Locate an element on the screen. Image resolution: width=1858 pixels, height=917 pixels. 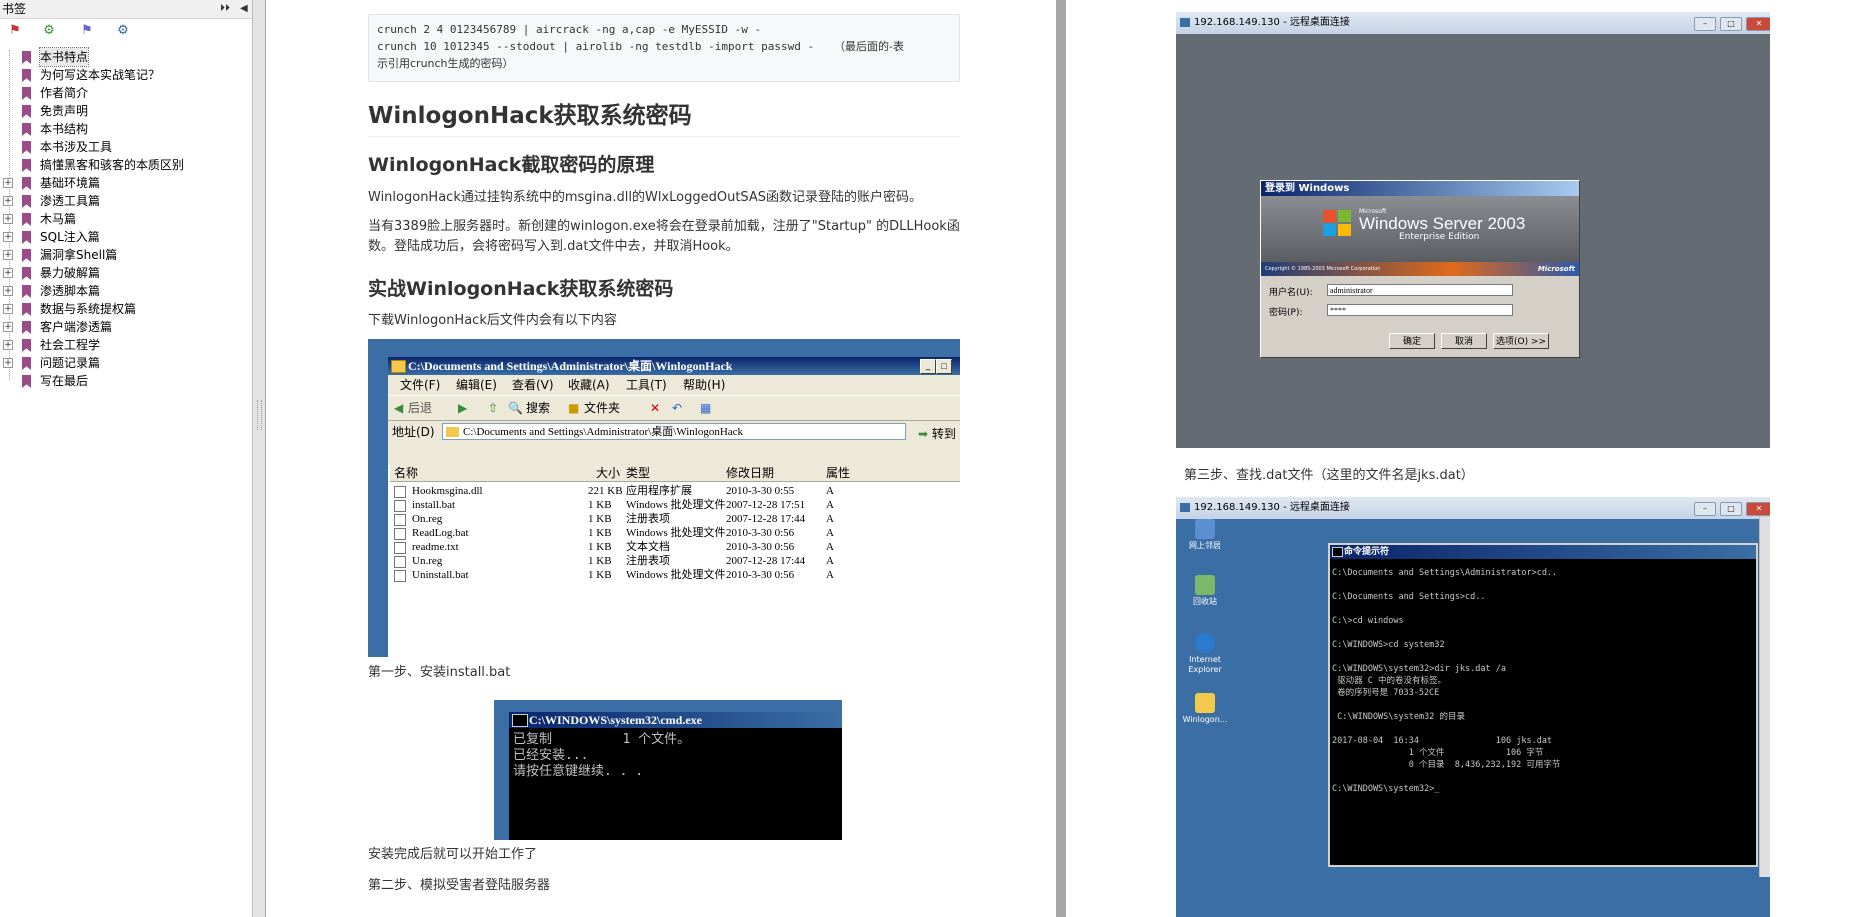
address-label: 地址(D) is located at coordinates (413, 432).